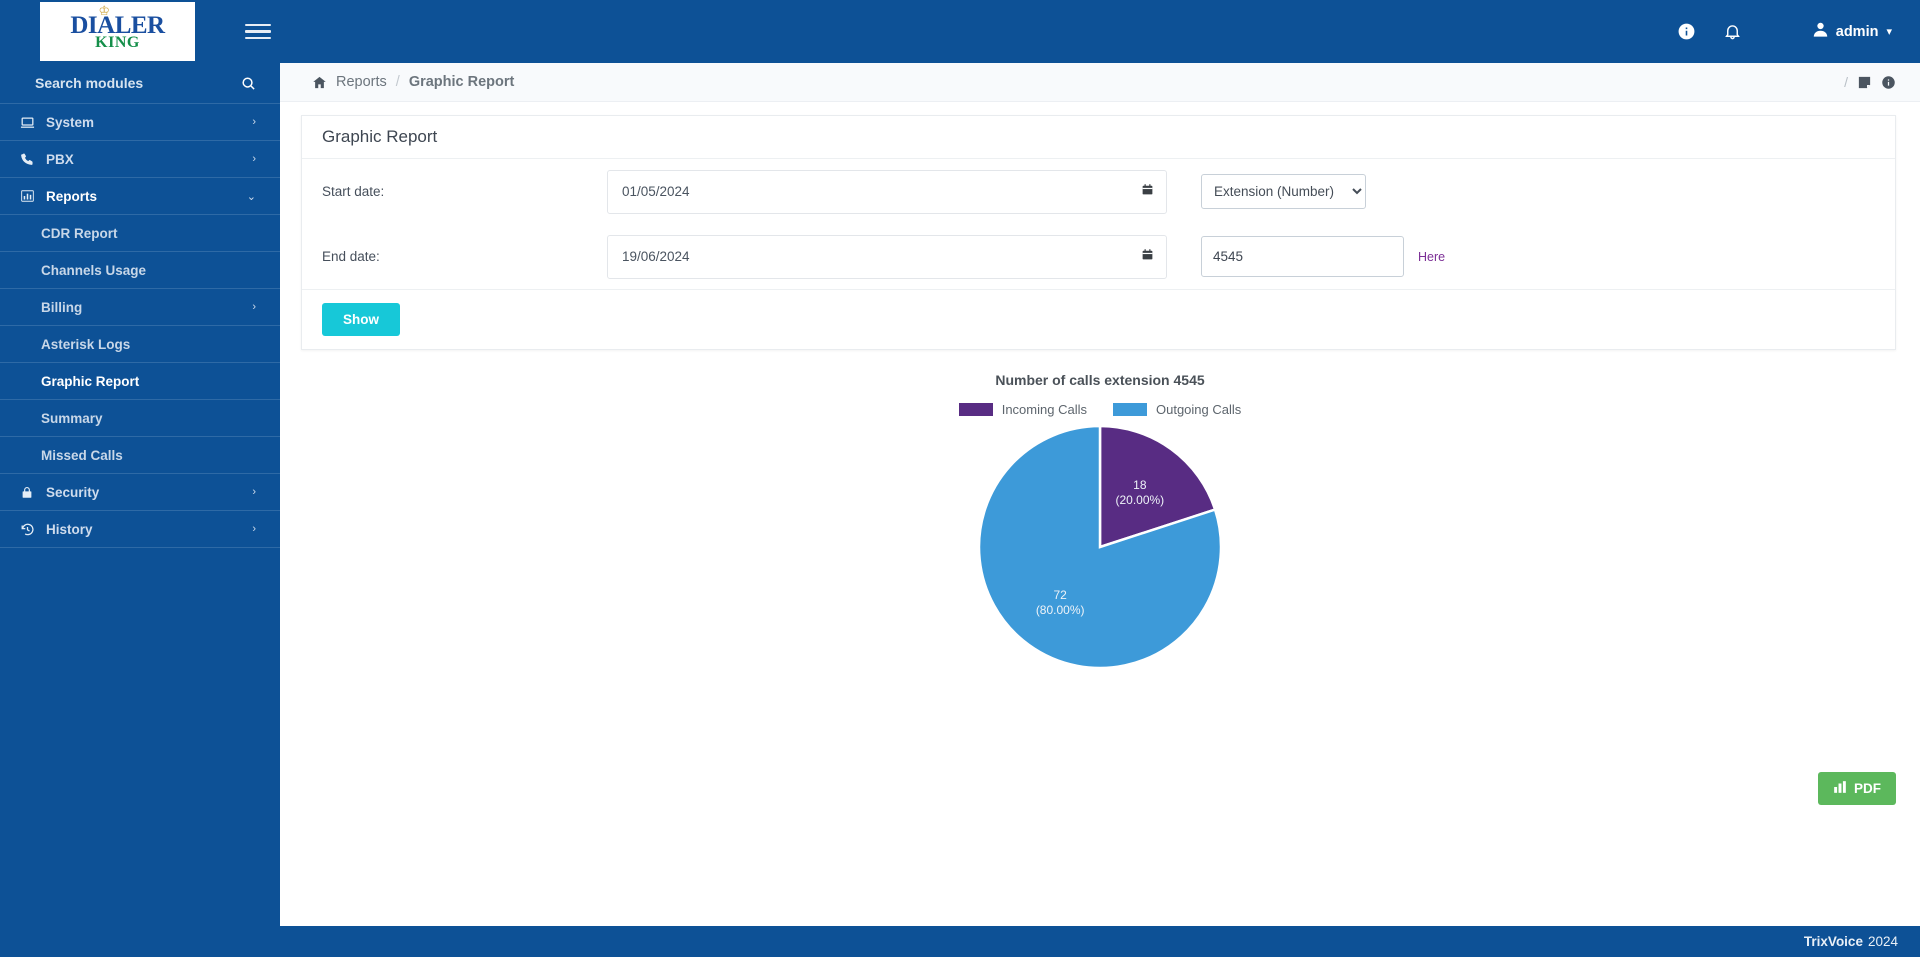  Describe the element at coordinates (73, 492) in the screenshot. I see `sidebar-item-label: Security` at that location.